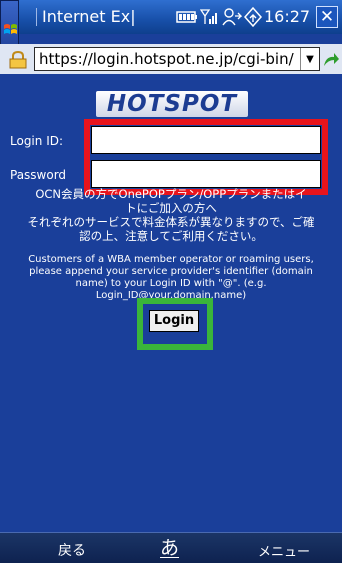 The width and height of the screenshot is (342, 563). Describe the element at coordinates (72, 550) in the screenshot. I see `back-softkey: 戻る` at that location.